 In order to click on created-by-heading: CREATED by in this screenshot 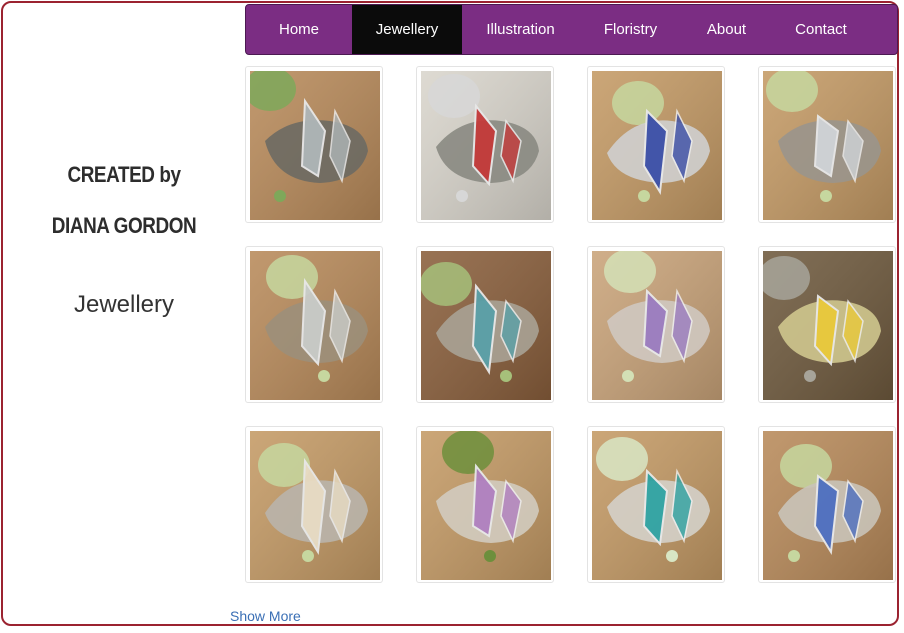, I will do `click(124, 174)`.